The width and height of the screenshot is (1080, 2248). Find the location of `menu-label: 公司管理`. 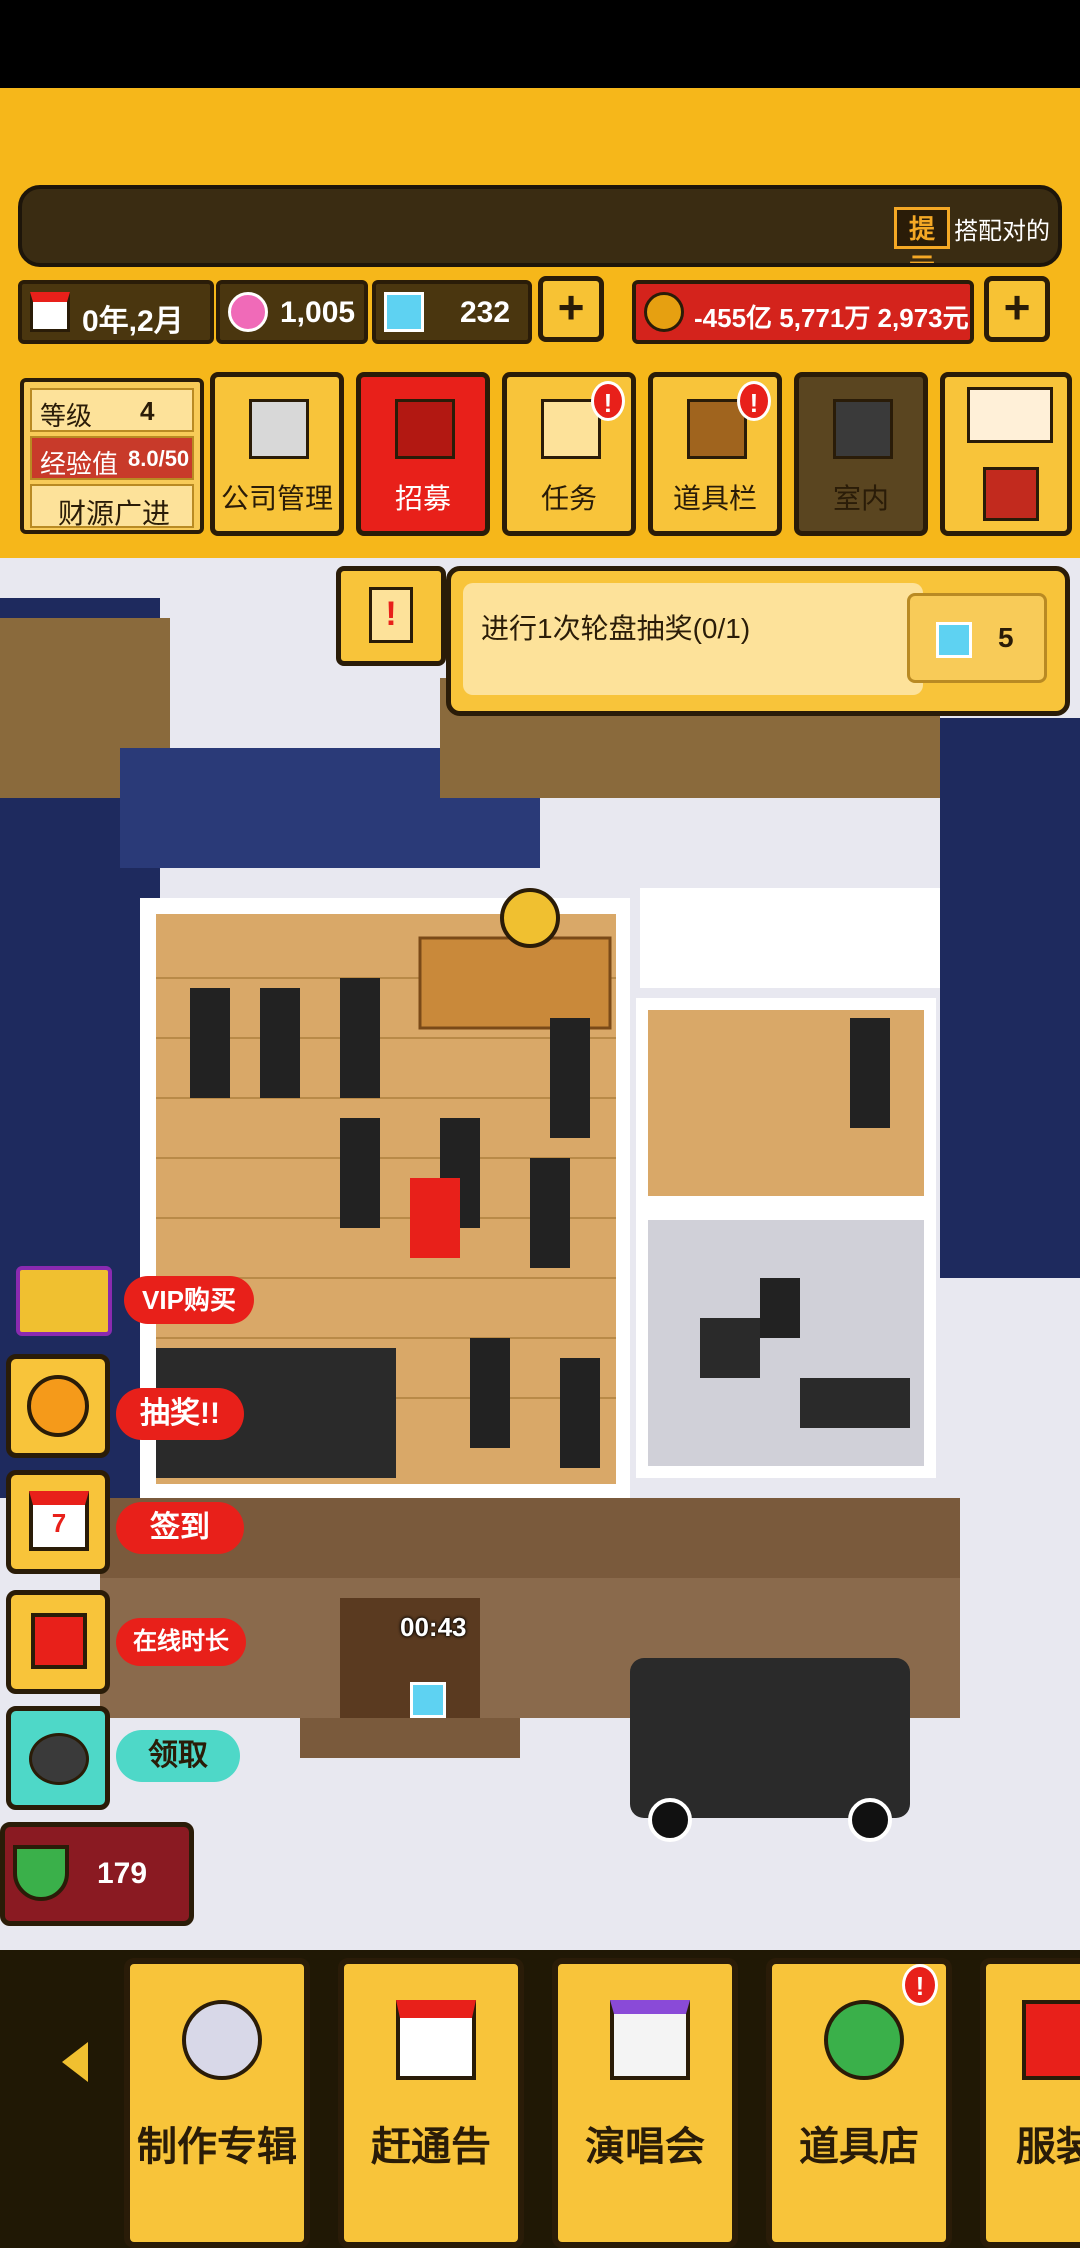

menu-label: 公司管理 is located at coordinates (276, 498).